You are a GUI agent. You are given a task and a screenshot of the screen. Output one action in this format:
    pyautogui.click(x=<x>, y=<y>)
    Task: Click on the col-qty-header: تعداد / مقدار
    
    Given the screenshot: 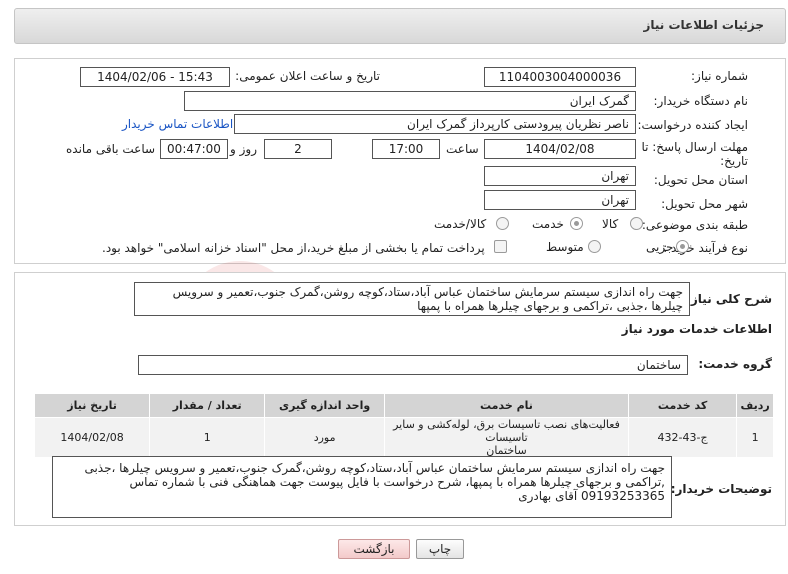 What is the action you would take?
    pyautogui.click(x=207, y=405)
    